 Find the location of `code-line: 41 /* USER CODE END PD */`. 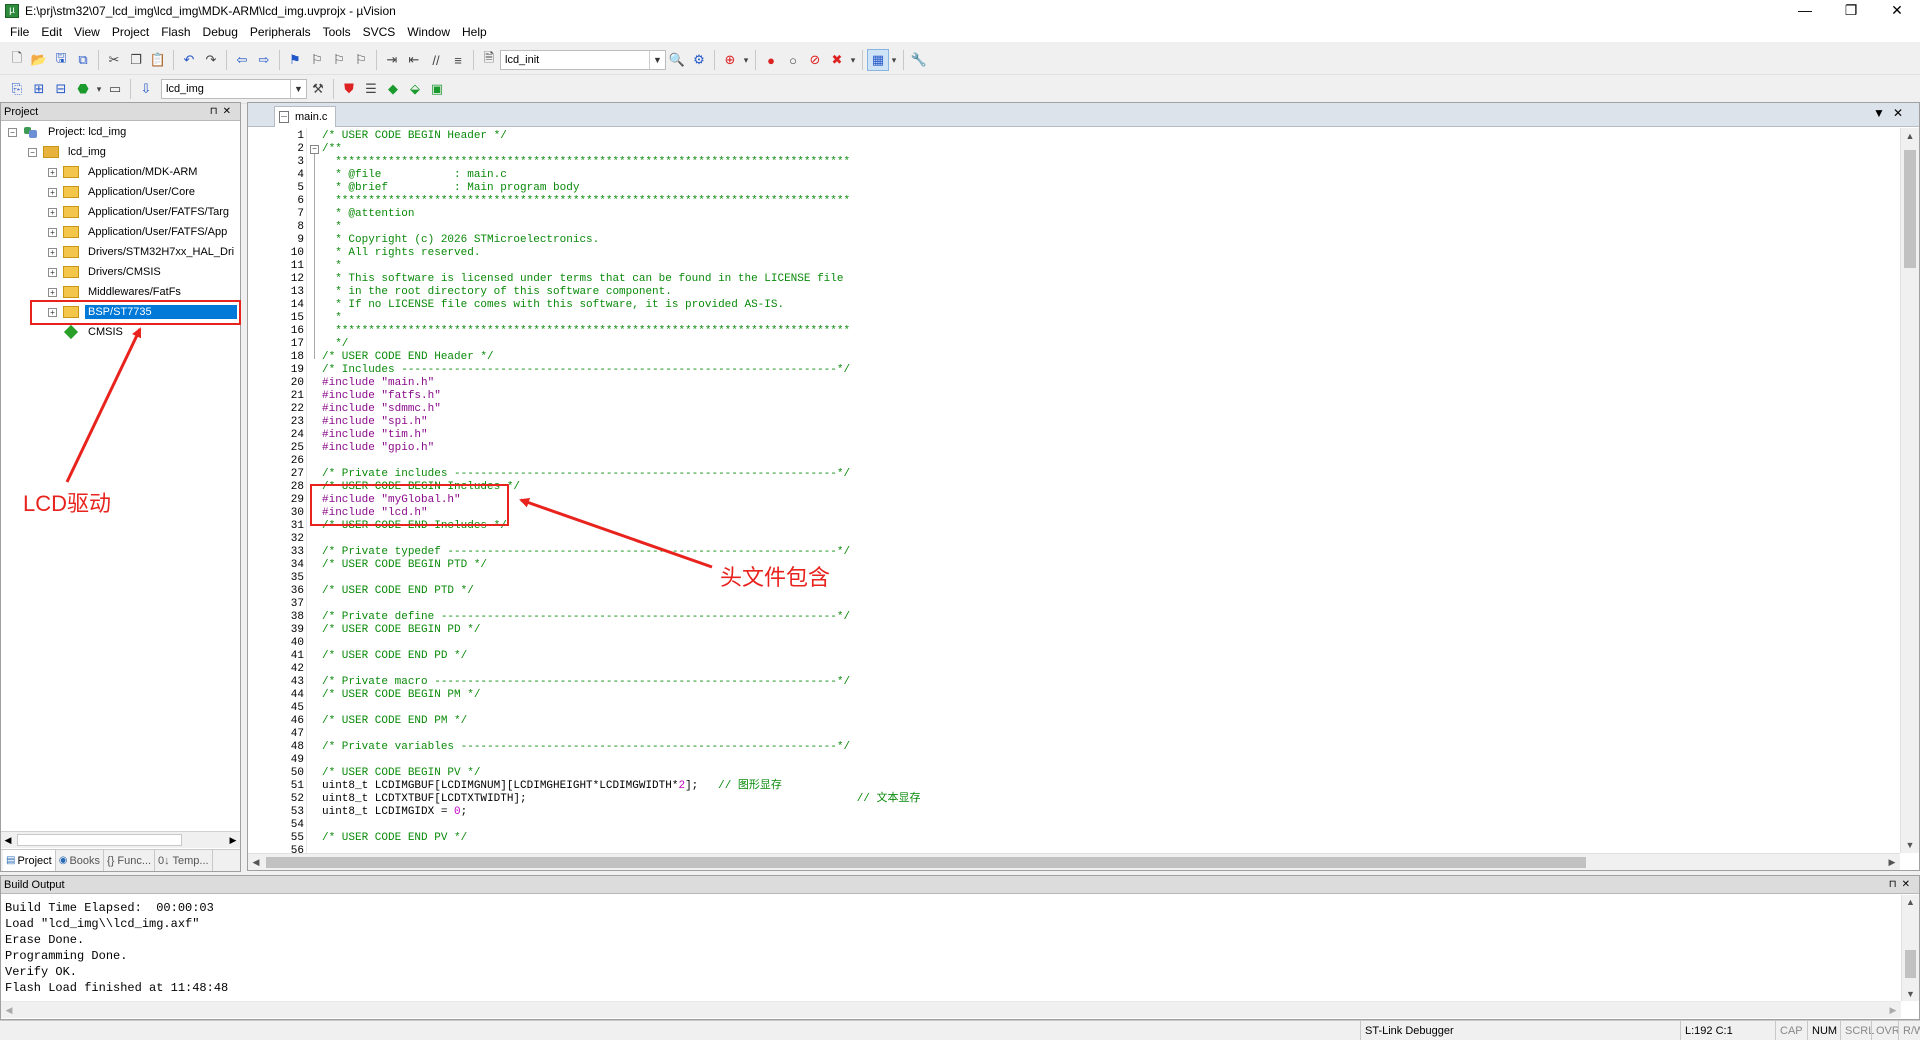

code-line: 41 /* USER CODE END PD */ is located at coordinates (1074, 656).